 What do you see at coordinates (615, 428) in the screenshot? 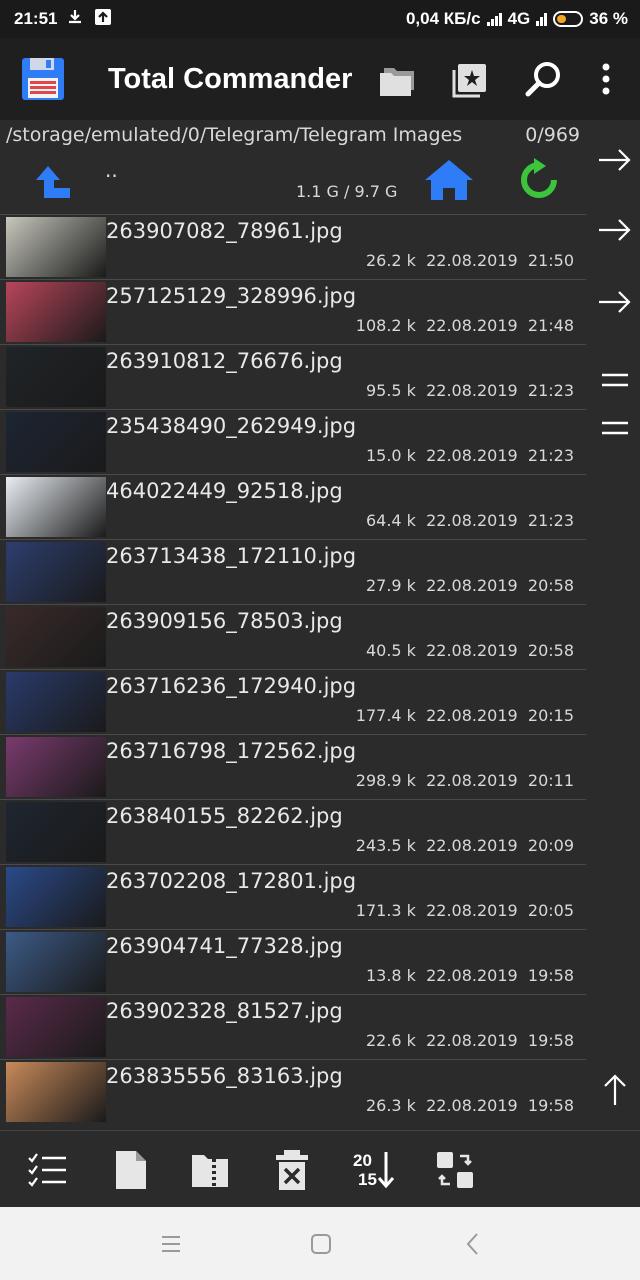
I see `sync-button` at bounding box center [615, 428].